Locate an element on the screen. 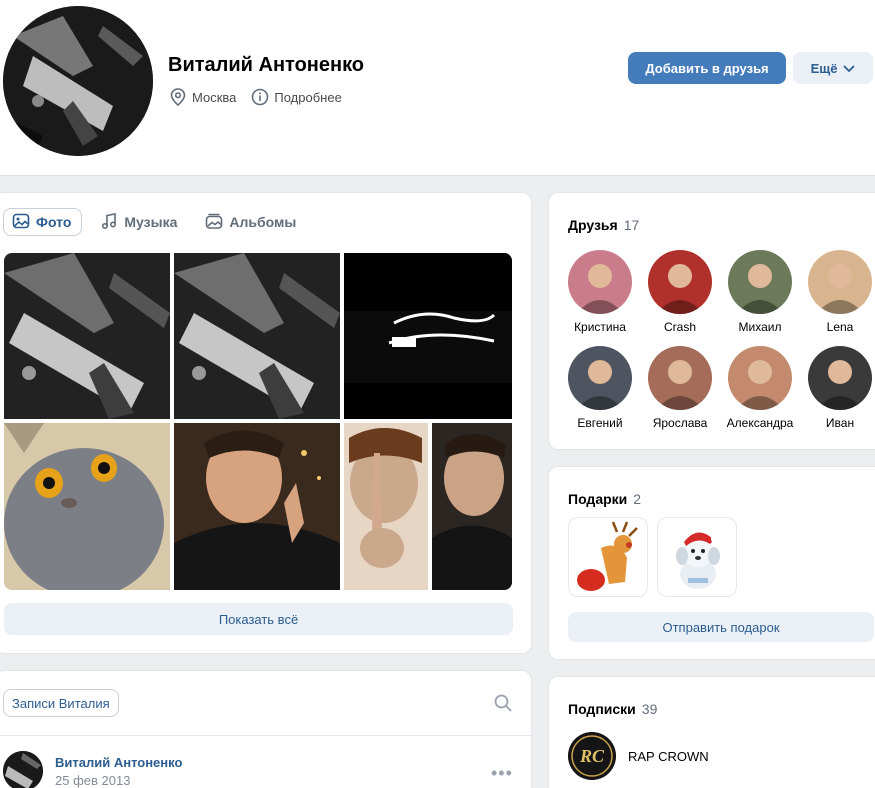  friends-header: Друзья 17 is located at coordinates (603, 225).